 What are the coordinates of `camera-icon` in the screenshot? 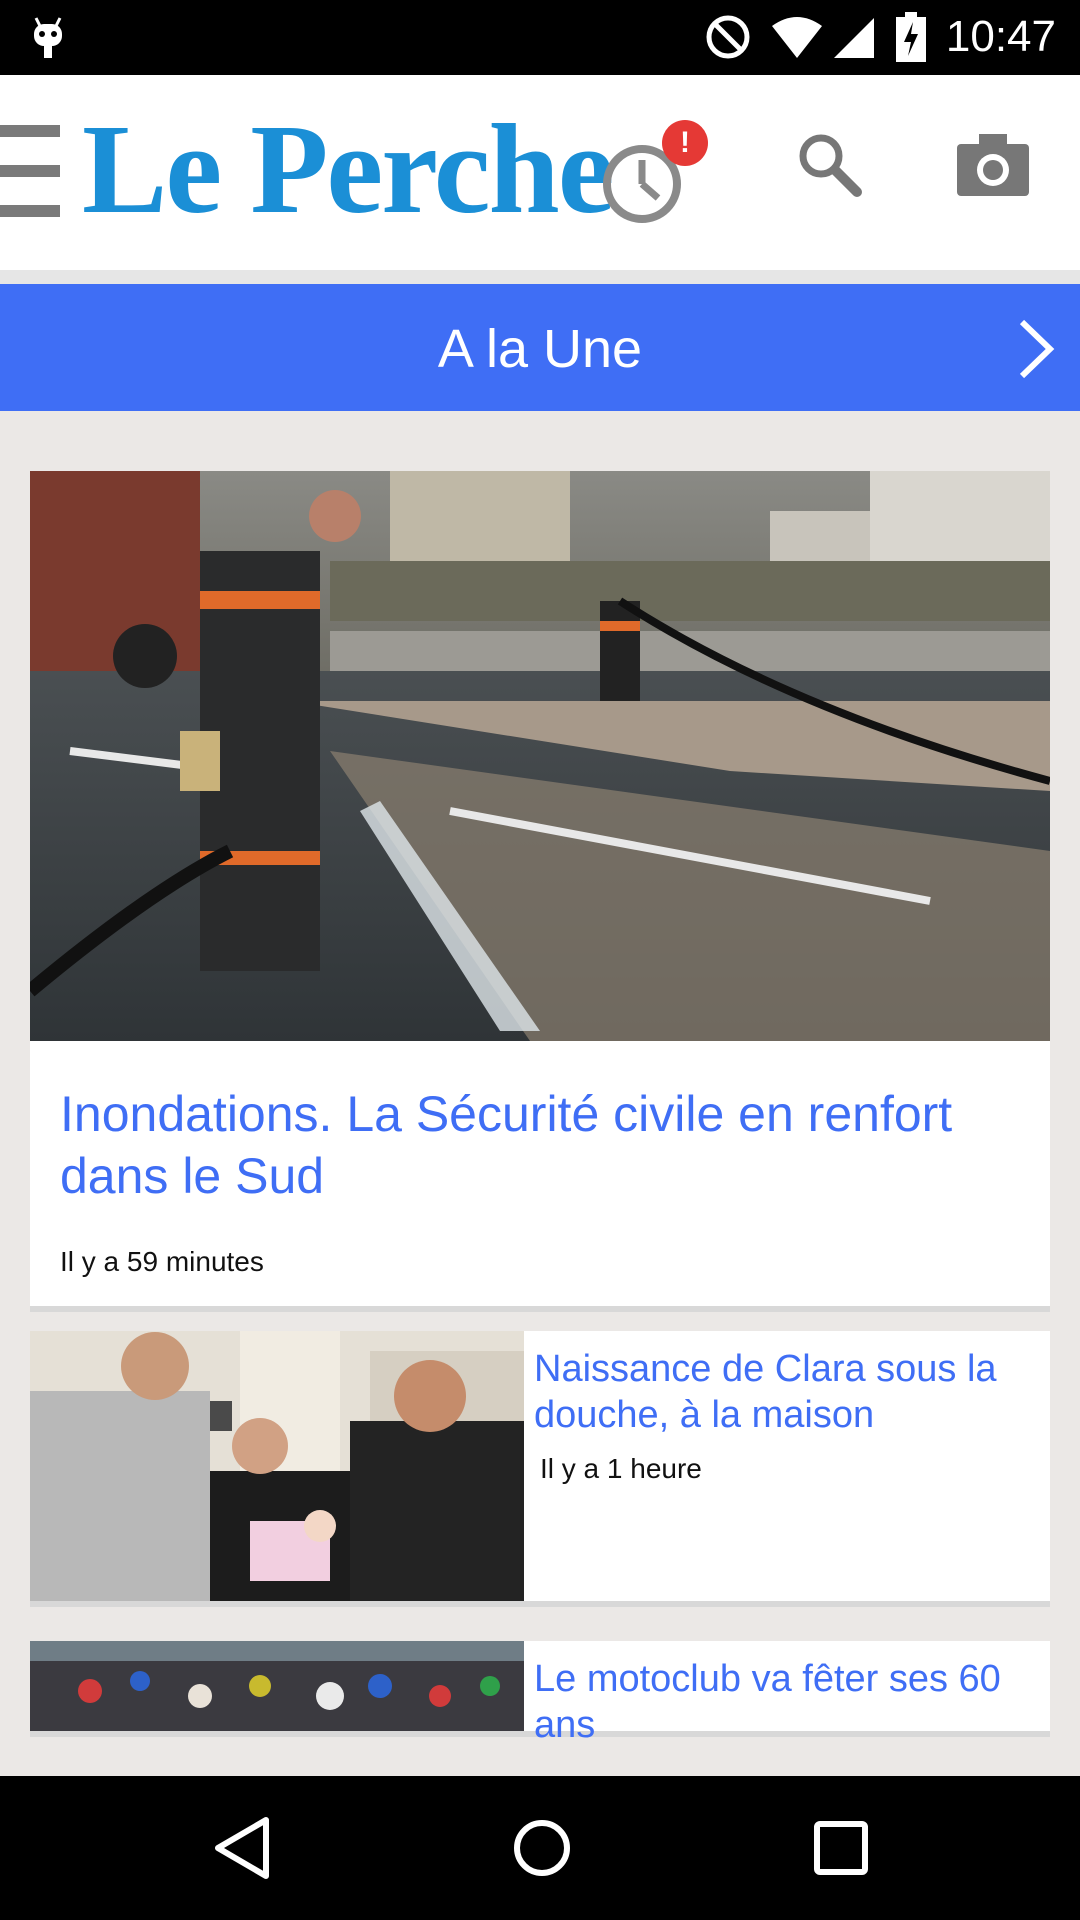 It's located at (993, 165).